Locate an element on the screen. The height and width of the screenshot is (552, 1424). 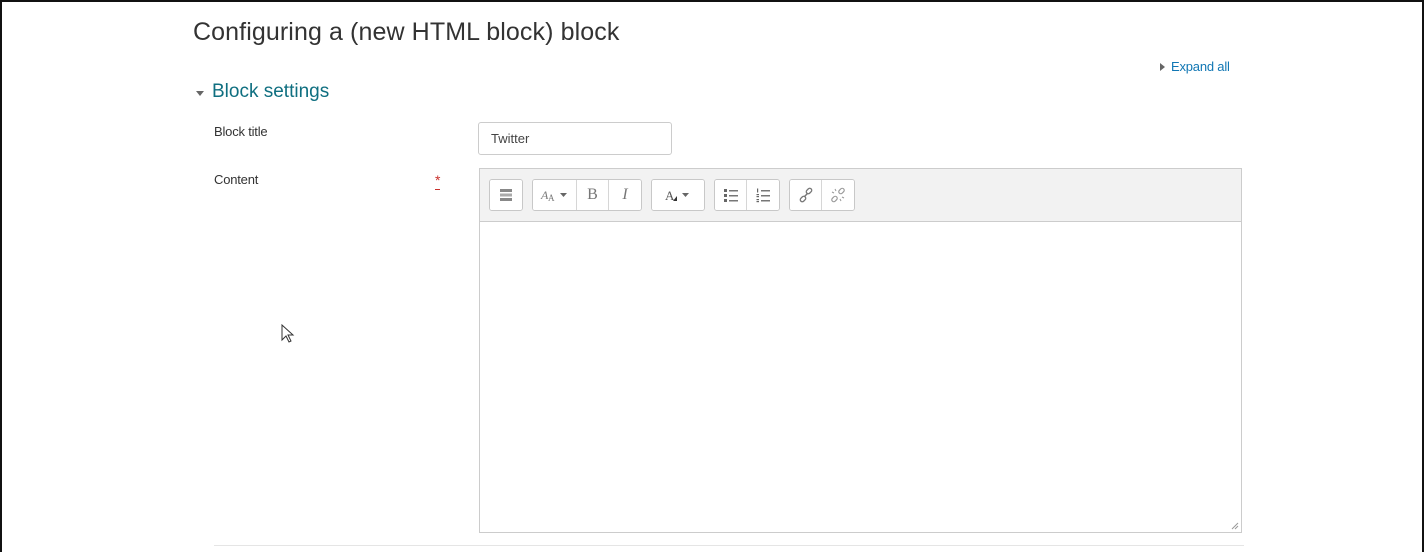
expand-all-link: Expand all is located at coordinates (1195, 66).